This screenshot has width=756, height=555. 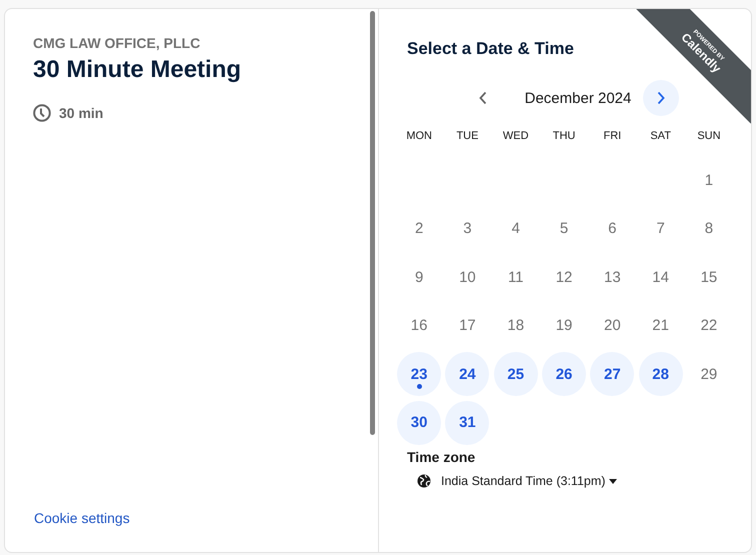 I want to click on weekday-label: MON, so click(x=419, y=137).